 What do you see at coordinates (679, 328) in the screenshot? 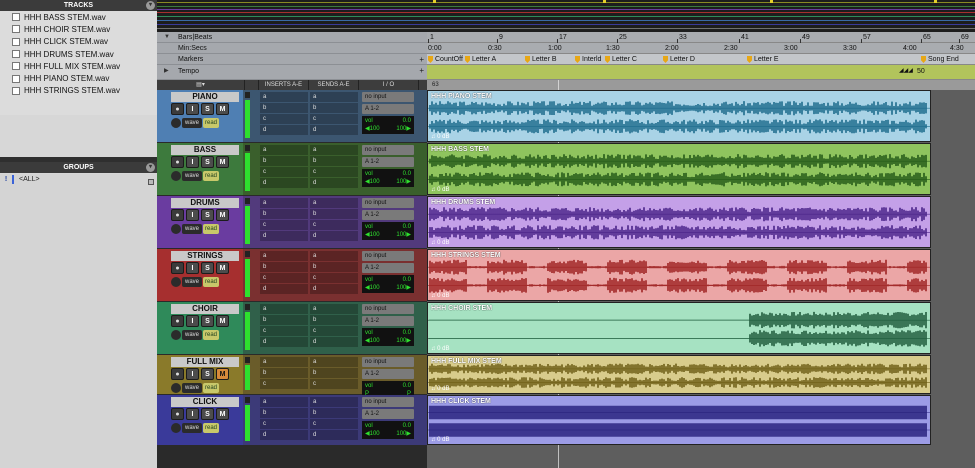
I see `audio-region: HHH CHOIR STEM ♫ 0 dB` at bounding box center [679, 328].